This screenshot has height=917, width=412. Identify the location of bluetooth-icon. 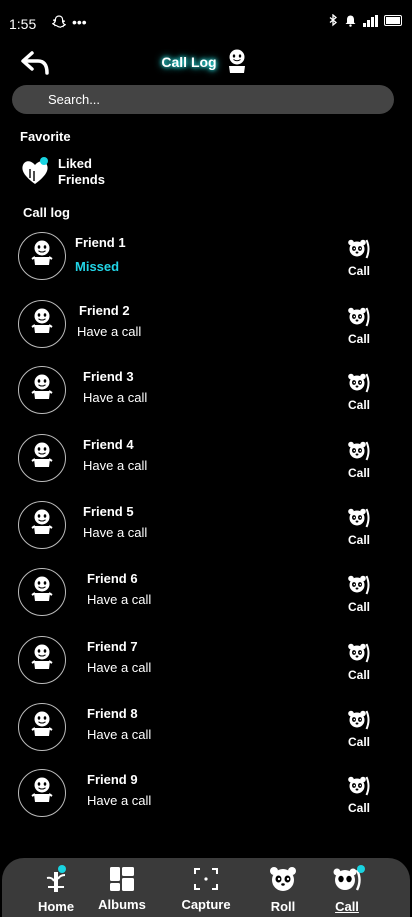
(333, 20).